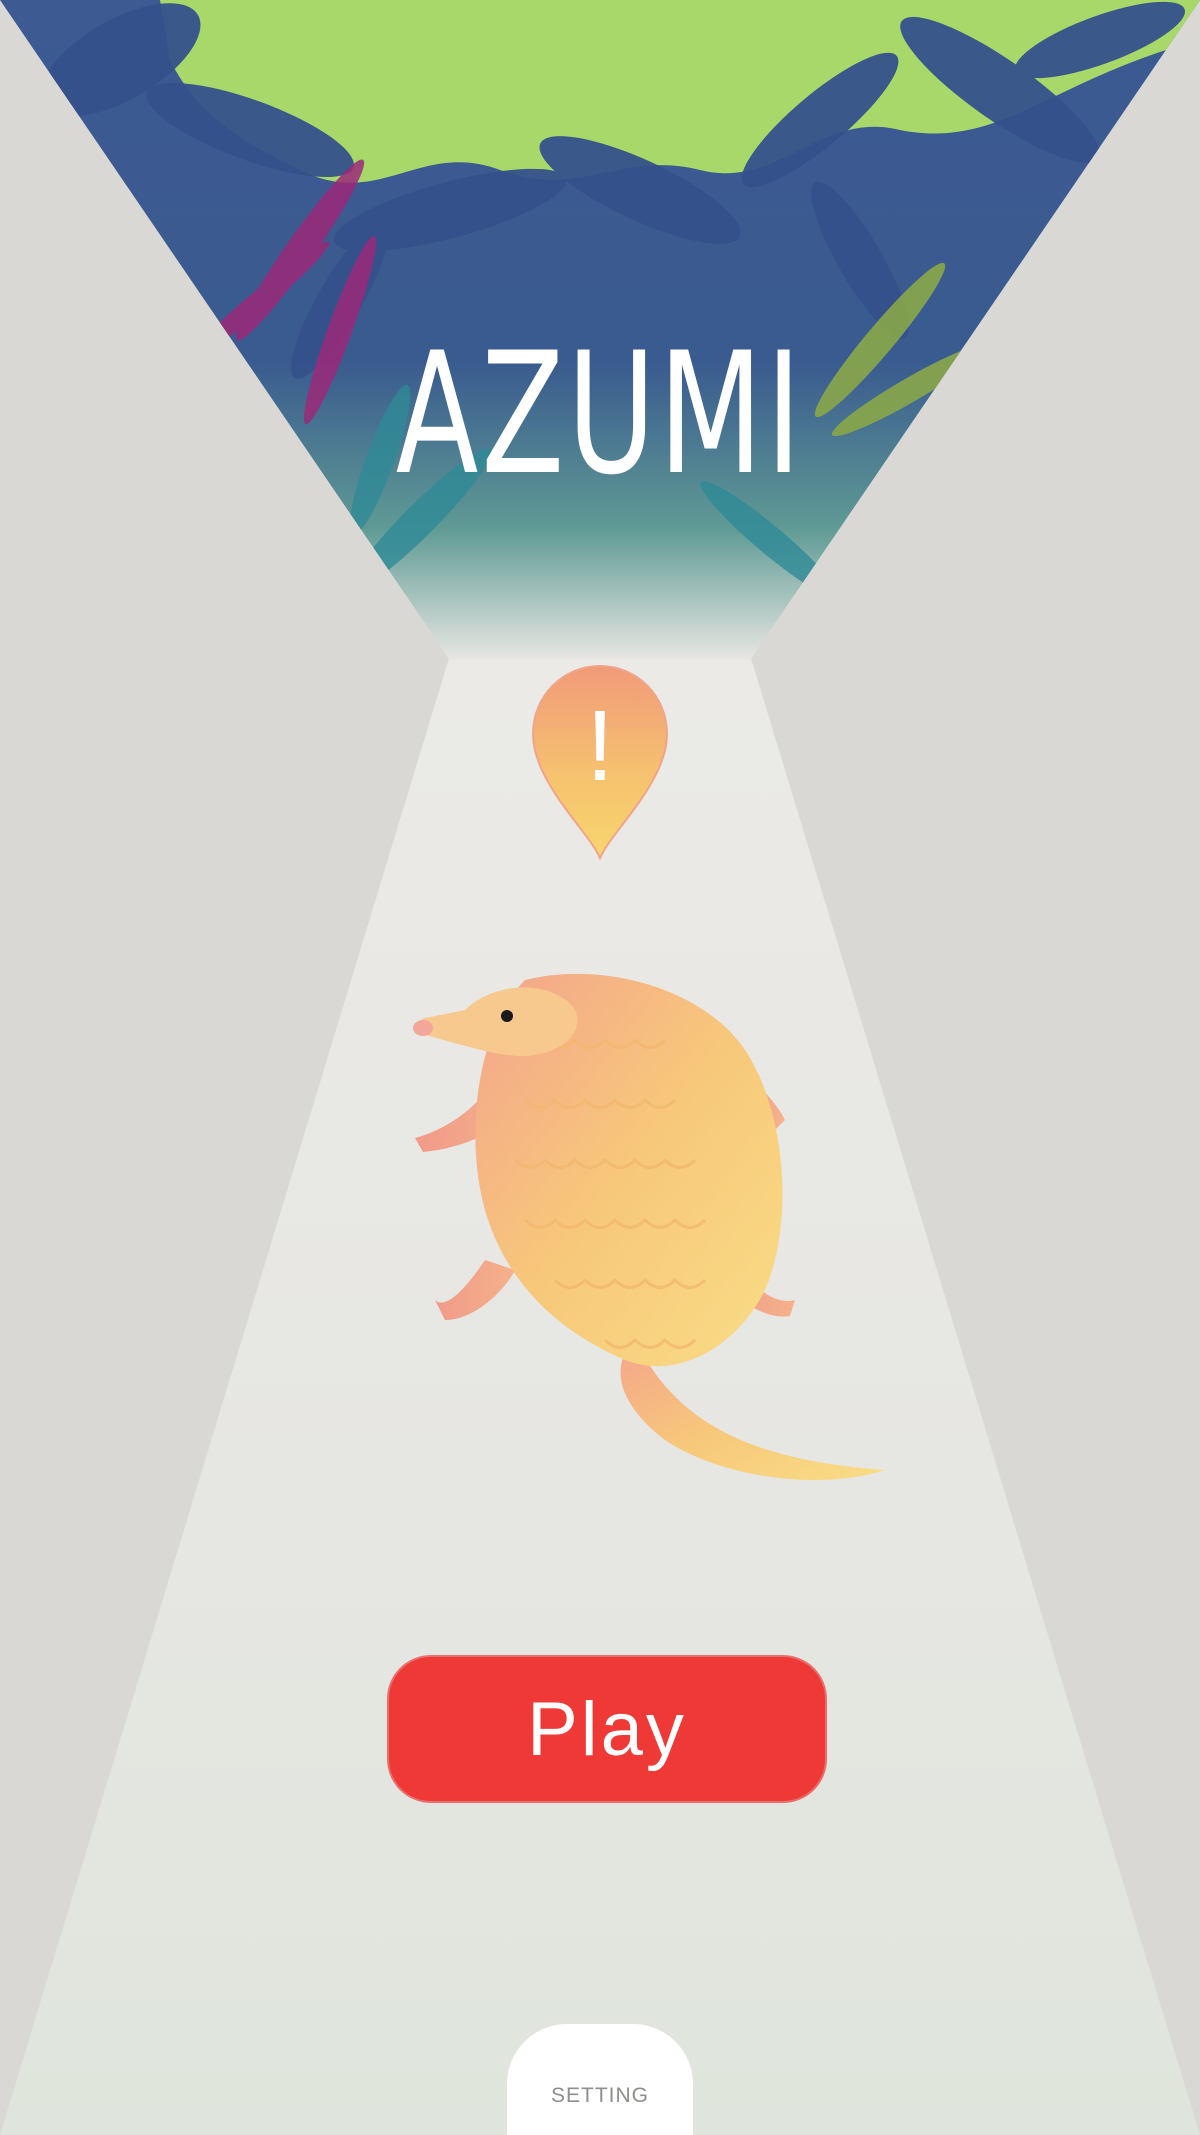  What do you see at coordinates (600, 2079) in the screenshot?
I see `setting-button: SETTING` at bounding box center [600, 2079].